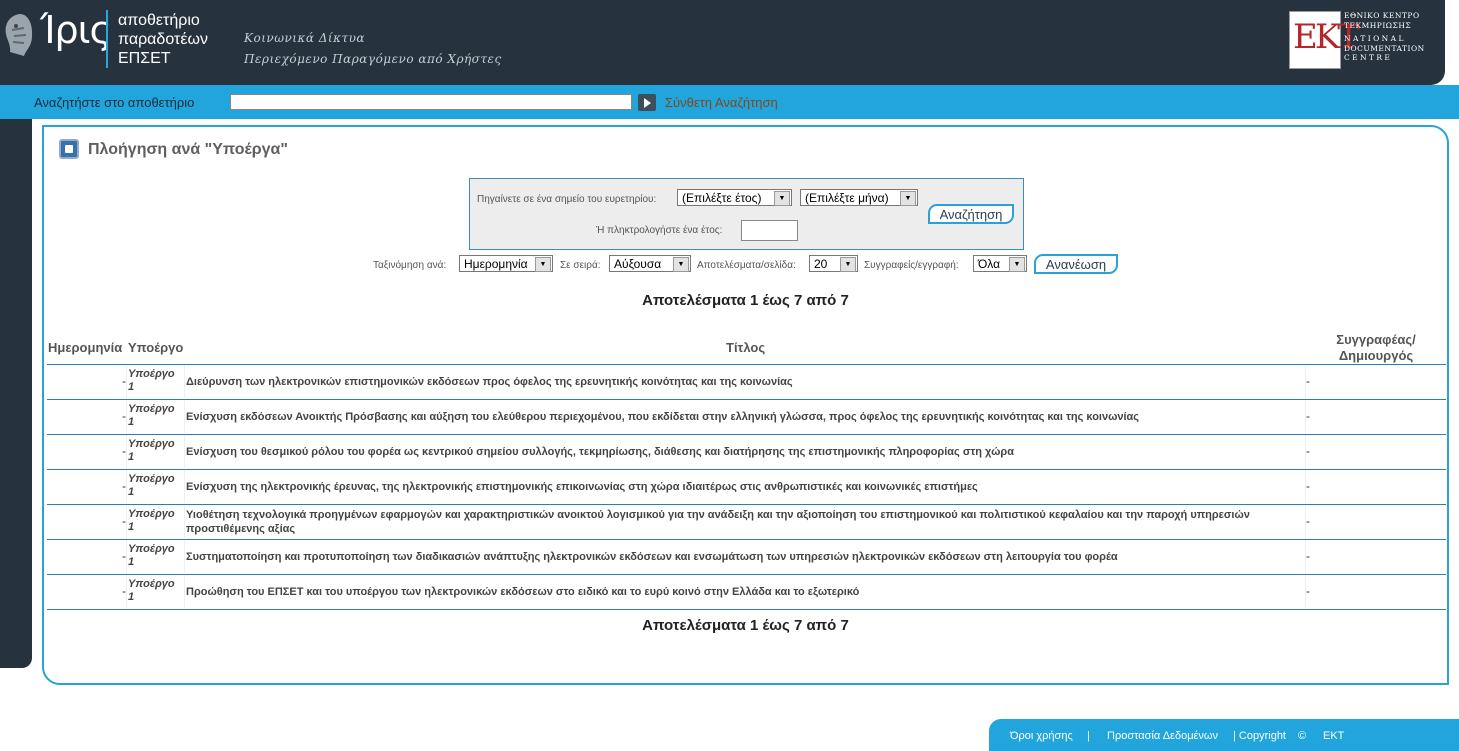 This screenshot has height=751, width=1459. I want to click on order-label: Σε σειρά:, so click(580, 265).